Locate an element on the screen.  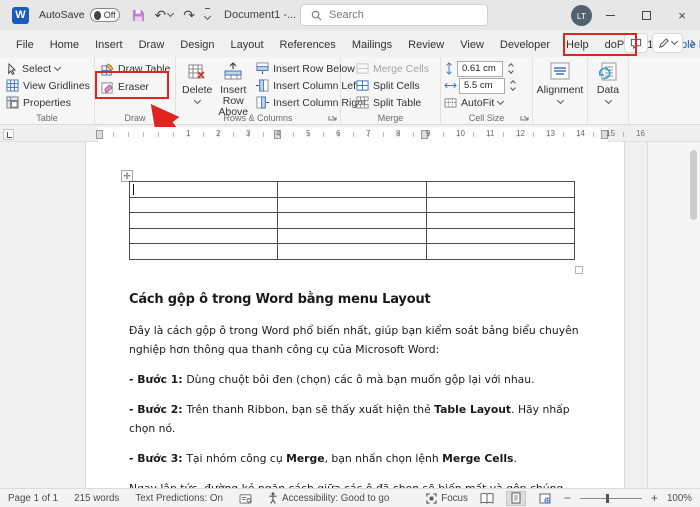
text-predictions: Text Predictions: On is located at coordinates (179, 498).